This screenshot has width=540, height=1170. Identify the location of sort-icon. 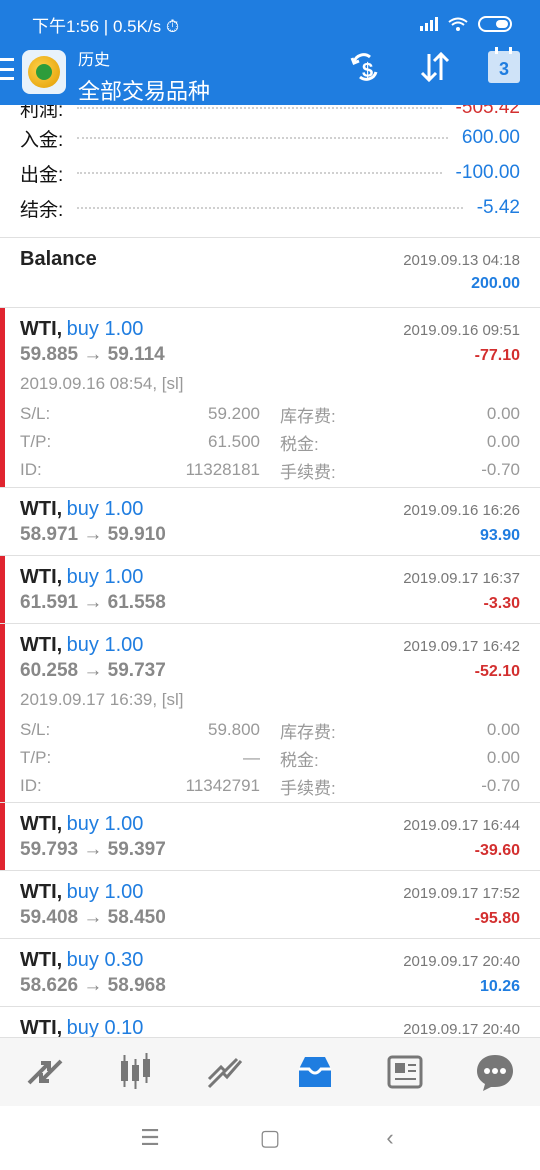
(435, 67).